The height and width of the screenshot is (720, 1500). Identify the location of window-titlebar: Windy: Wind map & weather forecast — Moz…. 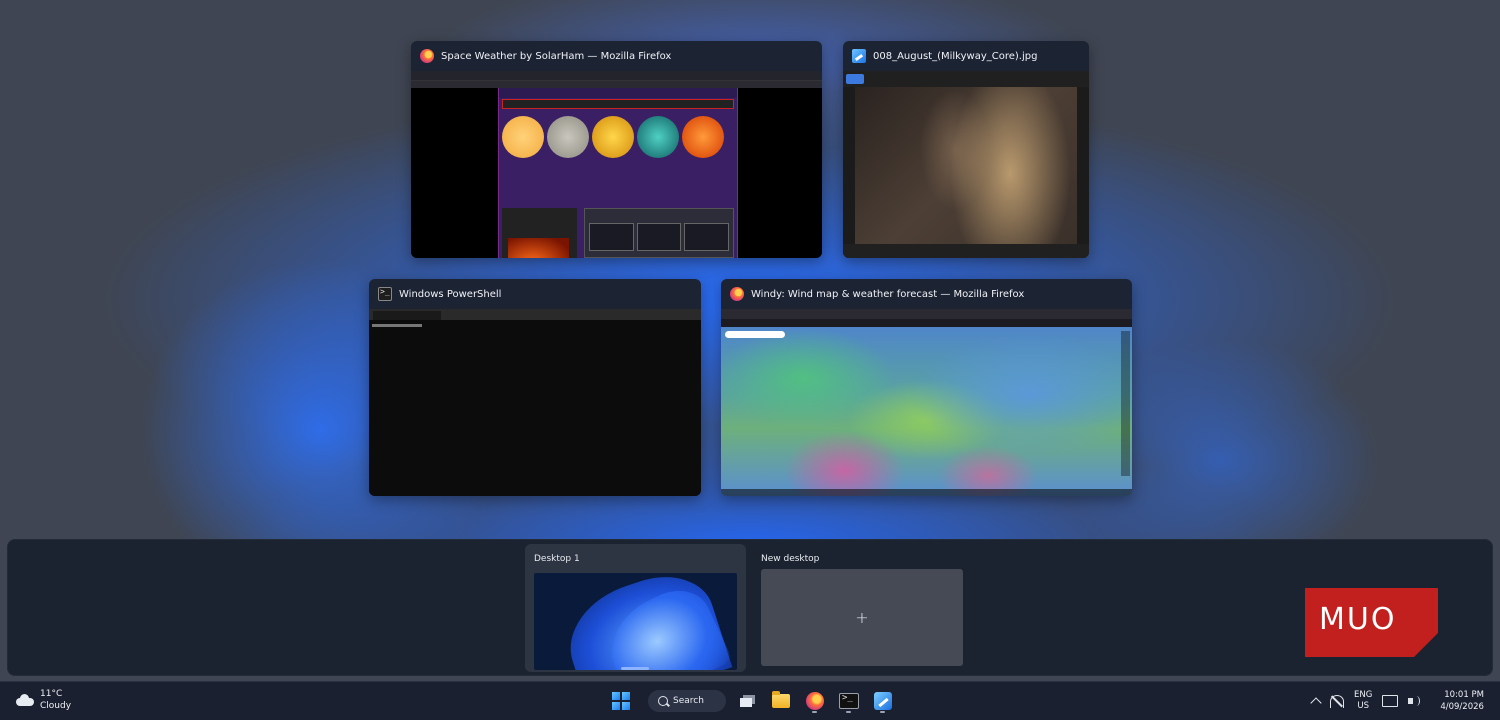
(926, 294).